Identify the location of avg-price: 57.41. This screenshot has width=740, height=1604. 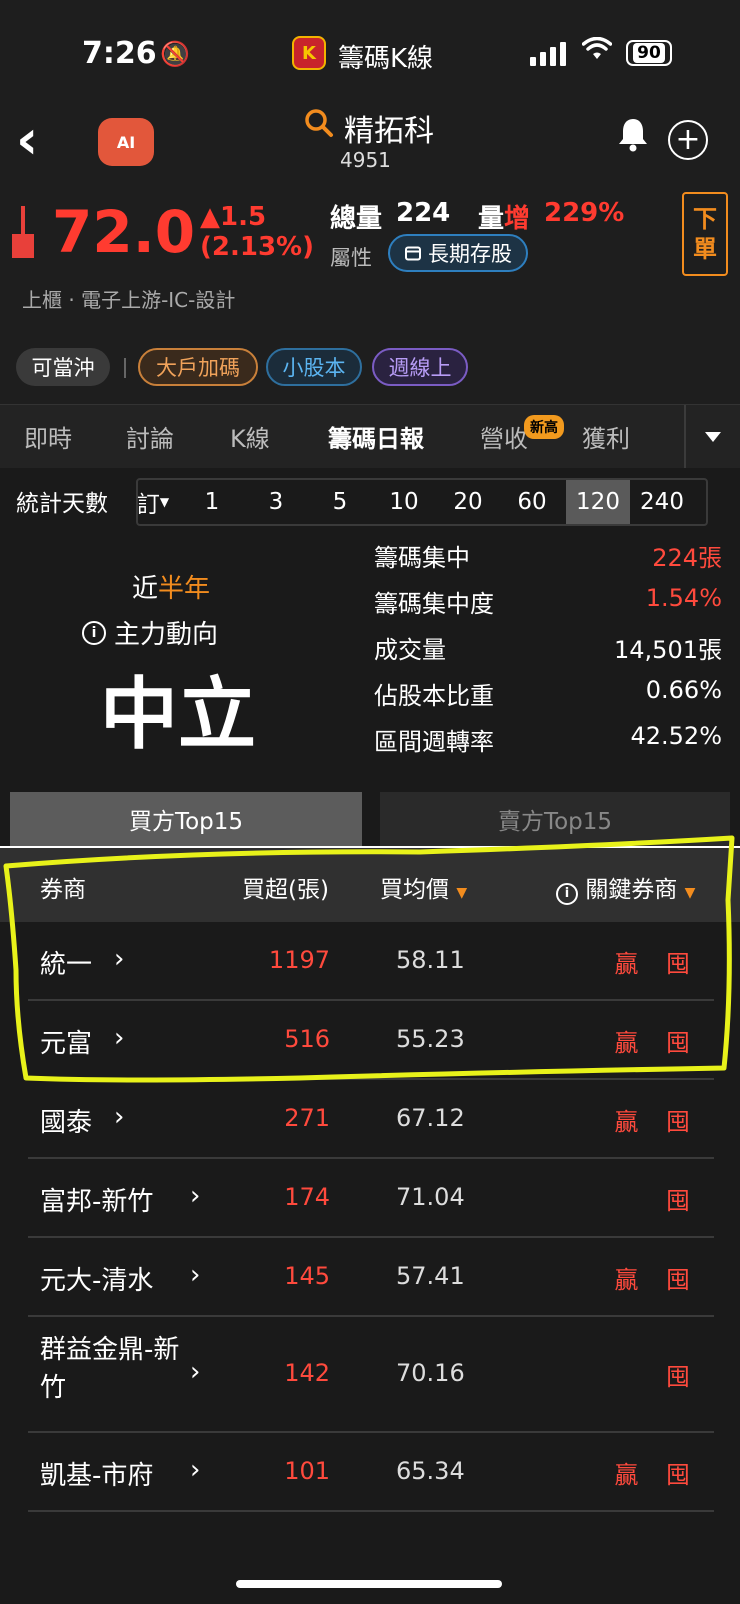
(430, 1276).